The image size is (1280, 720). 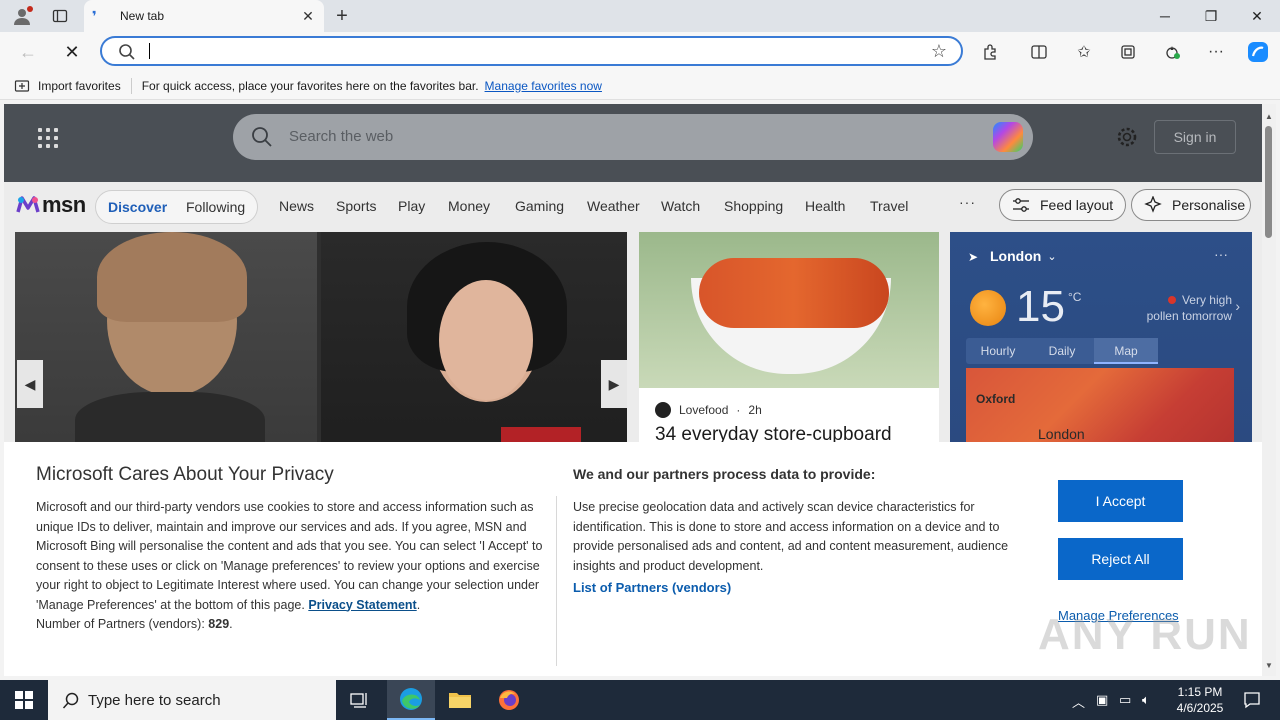 I want to click on pollen-alert: Very high pollen tomorrow, so click(x=1189, y=308).